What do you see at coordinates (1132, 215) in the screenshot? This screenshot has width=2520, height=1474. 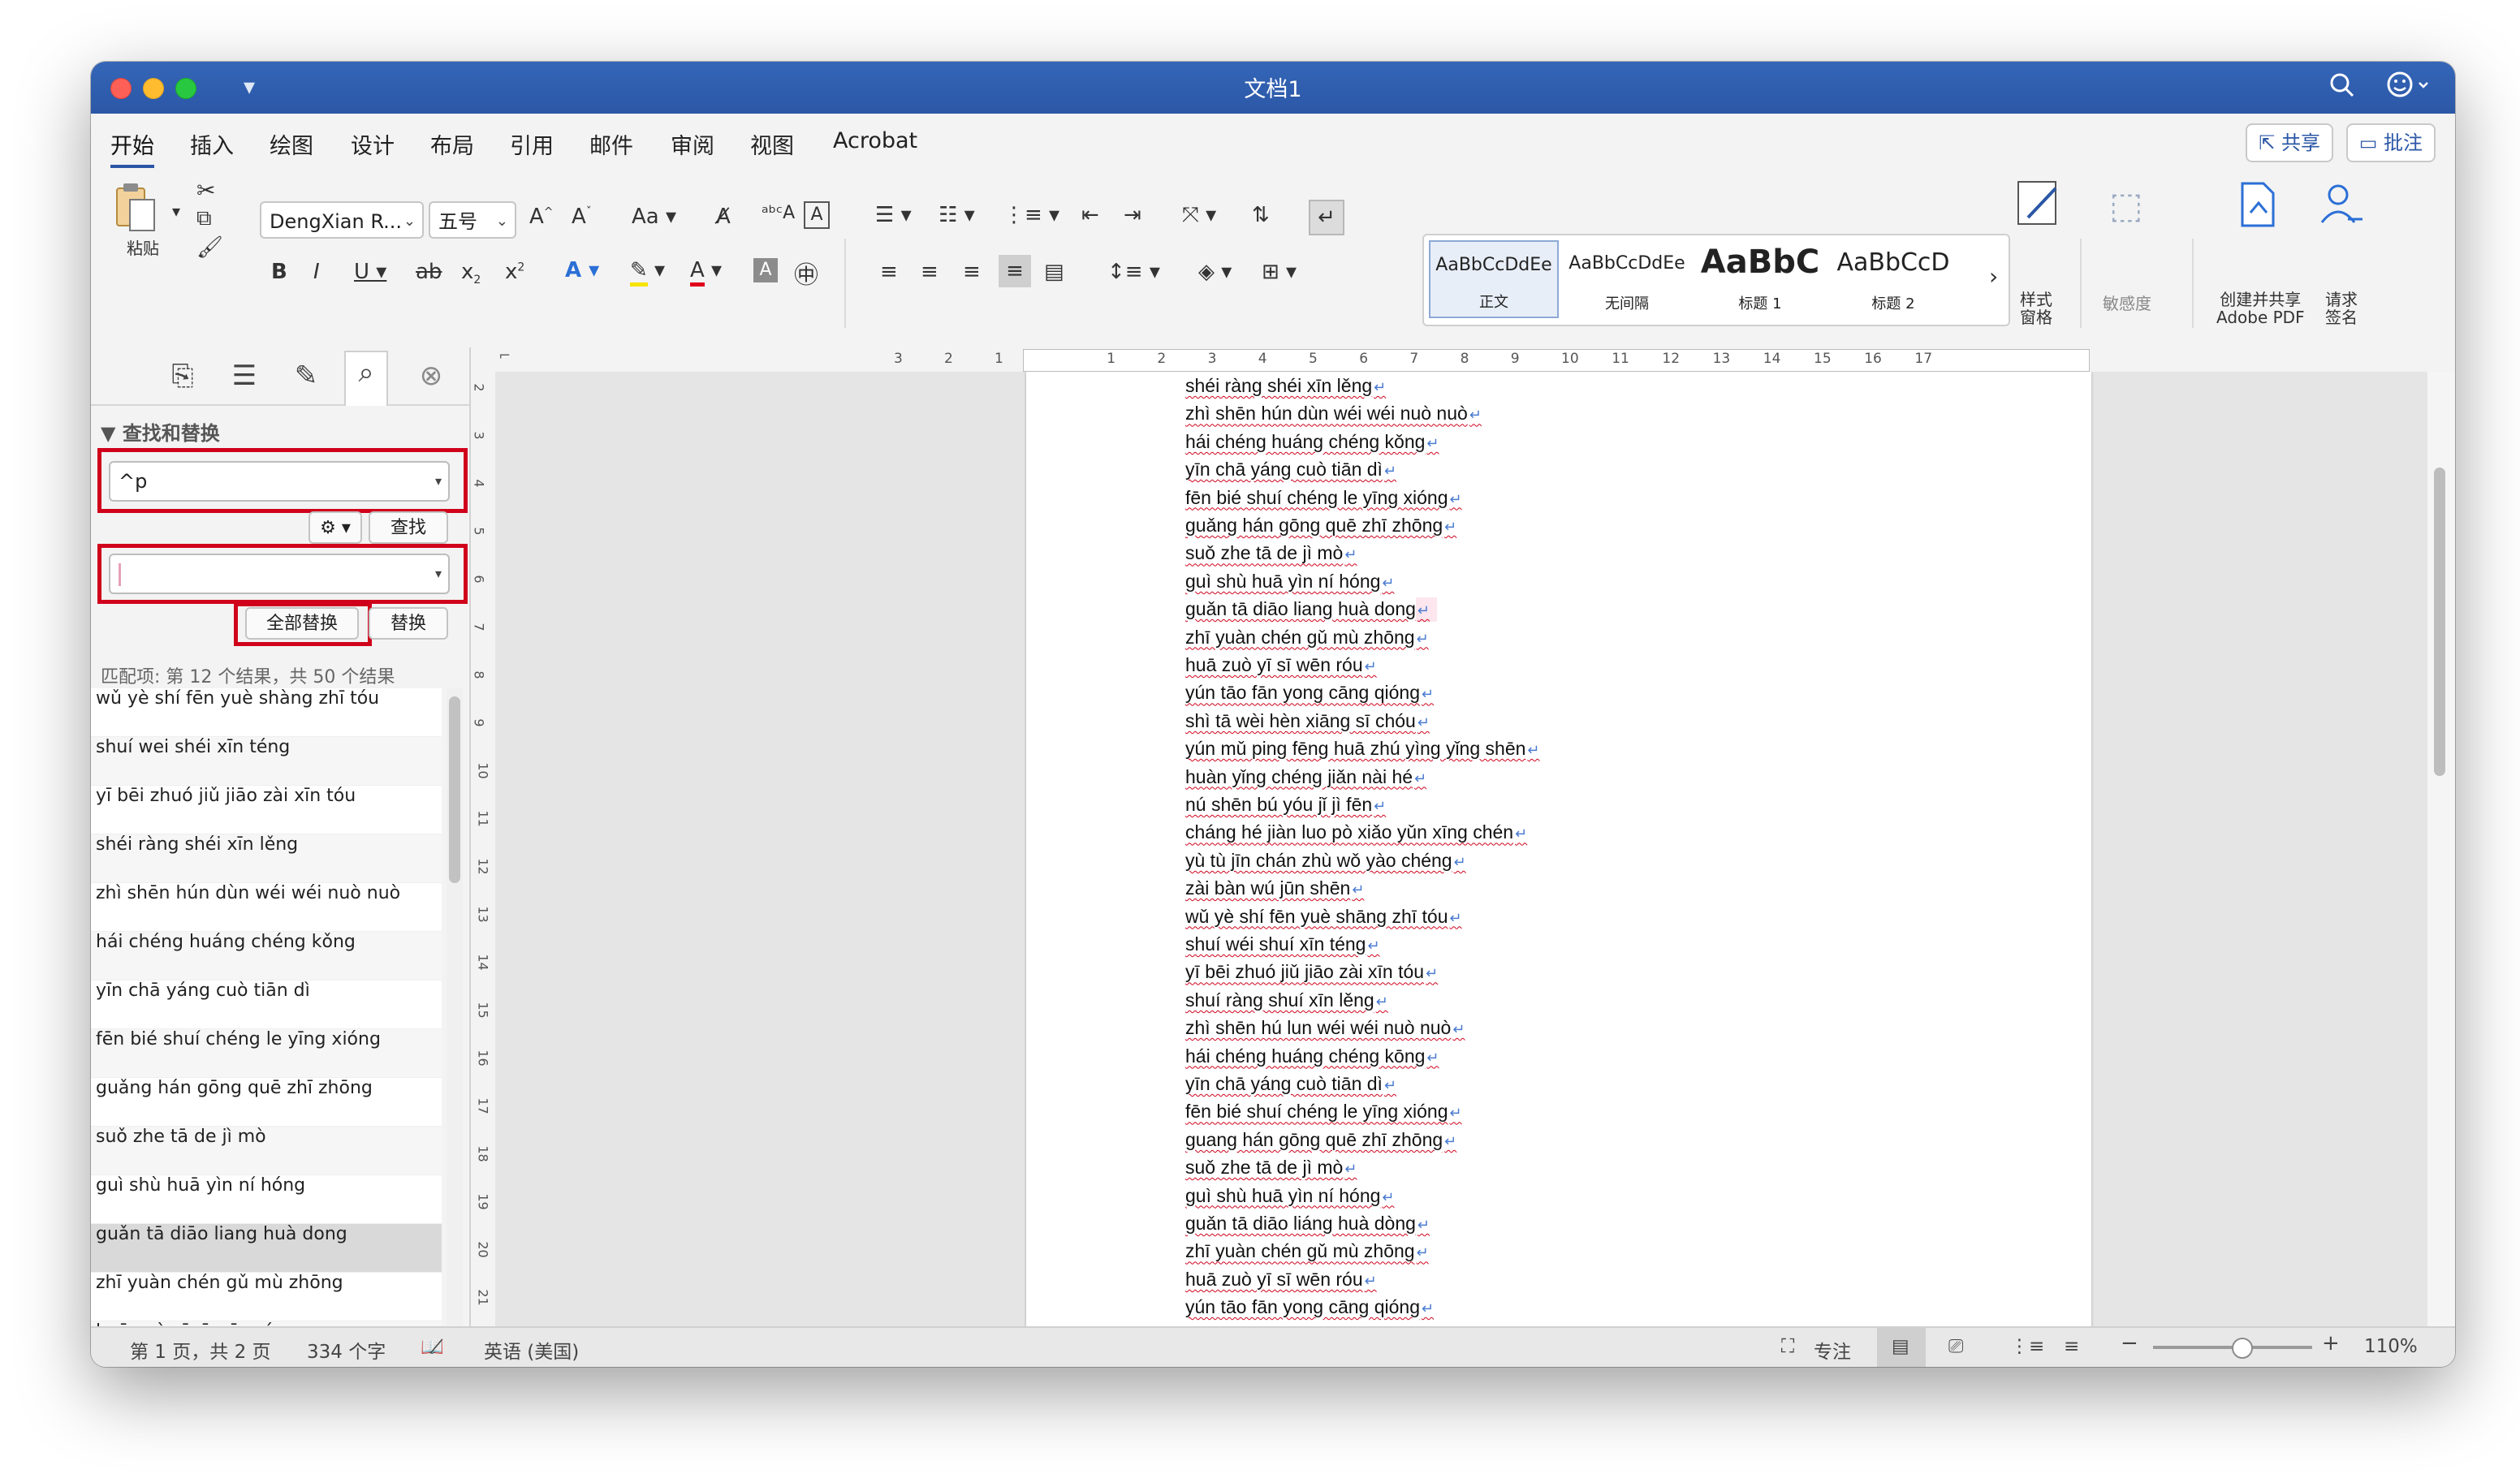 I see `increase-indent-icon: ⇥` at bounding box center [1132, 215].